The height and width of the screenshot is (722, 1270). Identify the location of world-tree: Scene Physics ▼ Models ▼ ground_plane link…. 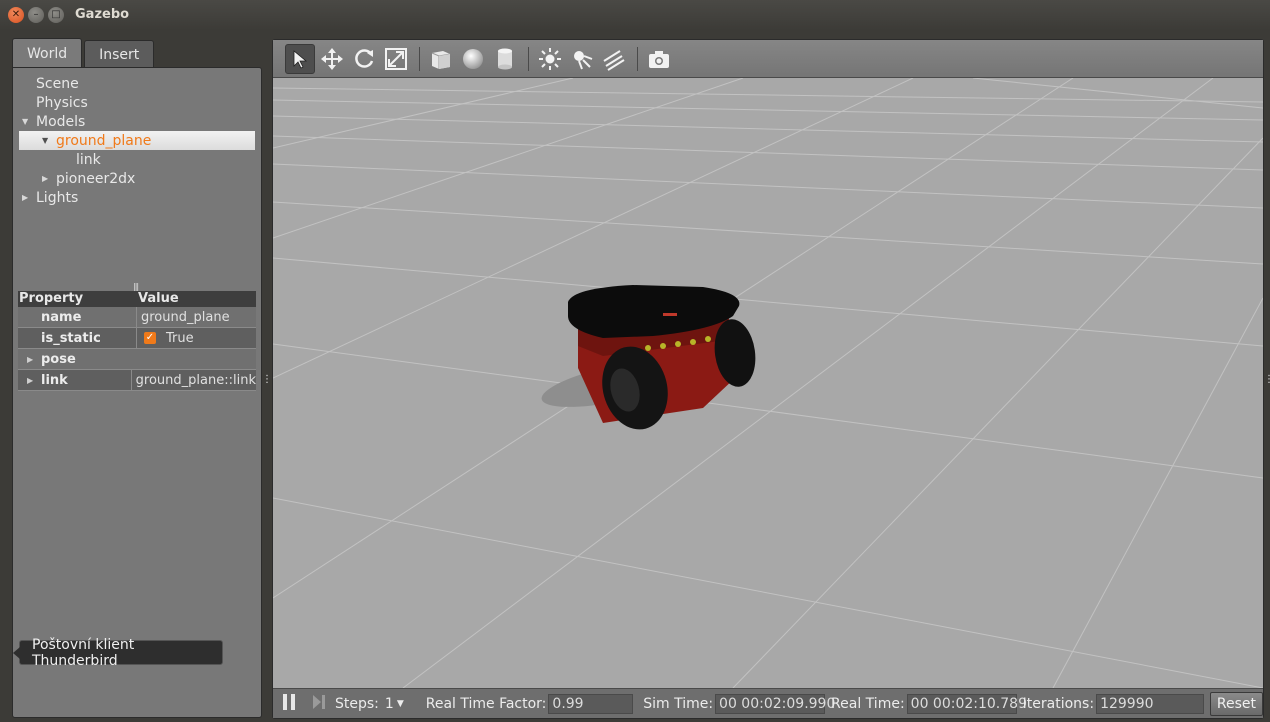
(137, 140).